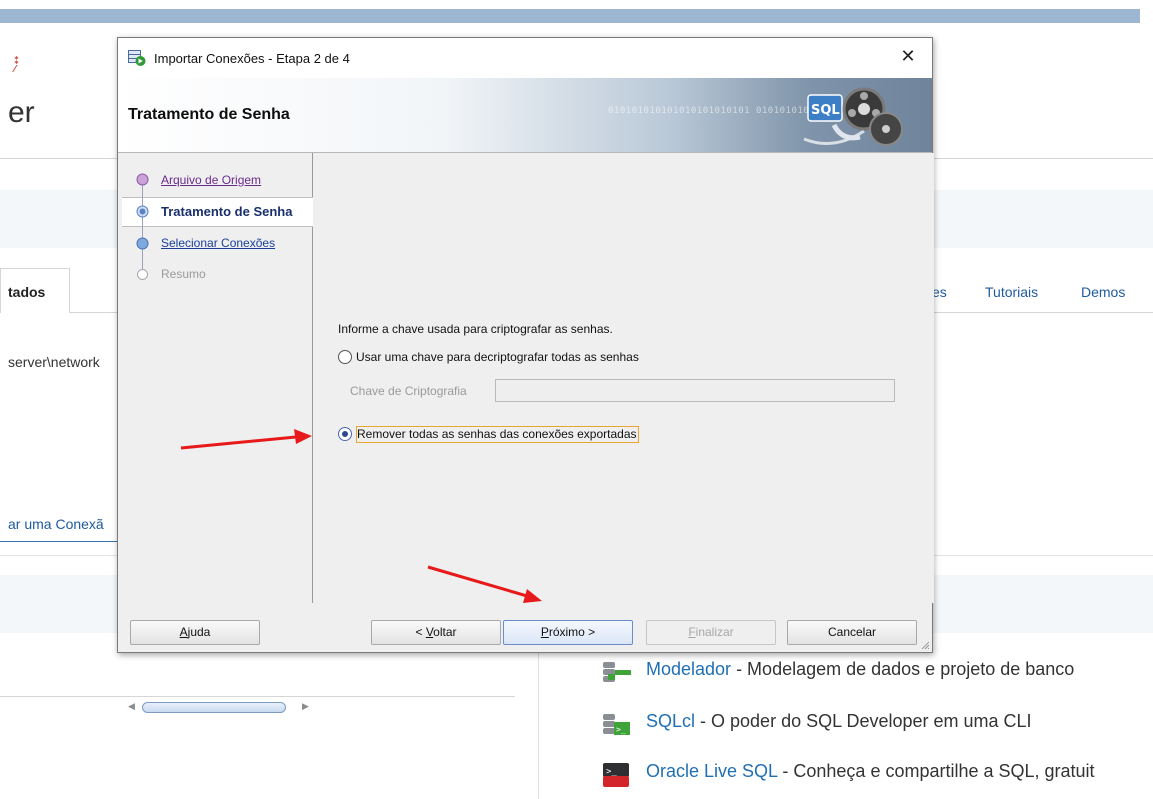 This screenshot has width=1153, height=799. I want to click on product-link: Modelador, so click(688, 669).